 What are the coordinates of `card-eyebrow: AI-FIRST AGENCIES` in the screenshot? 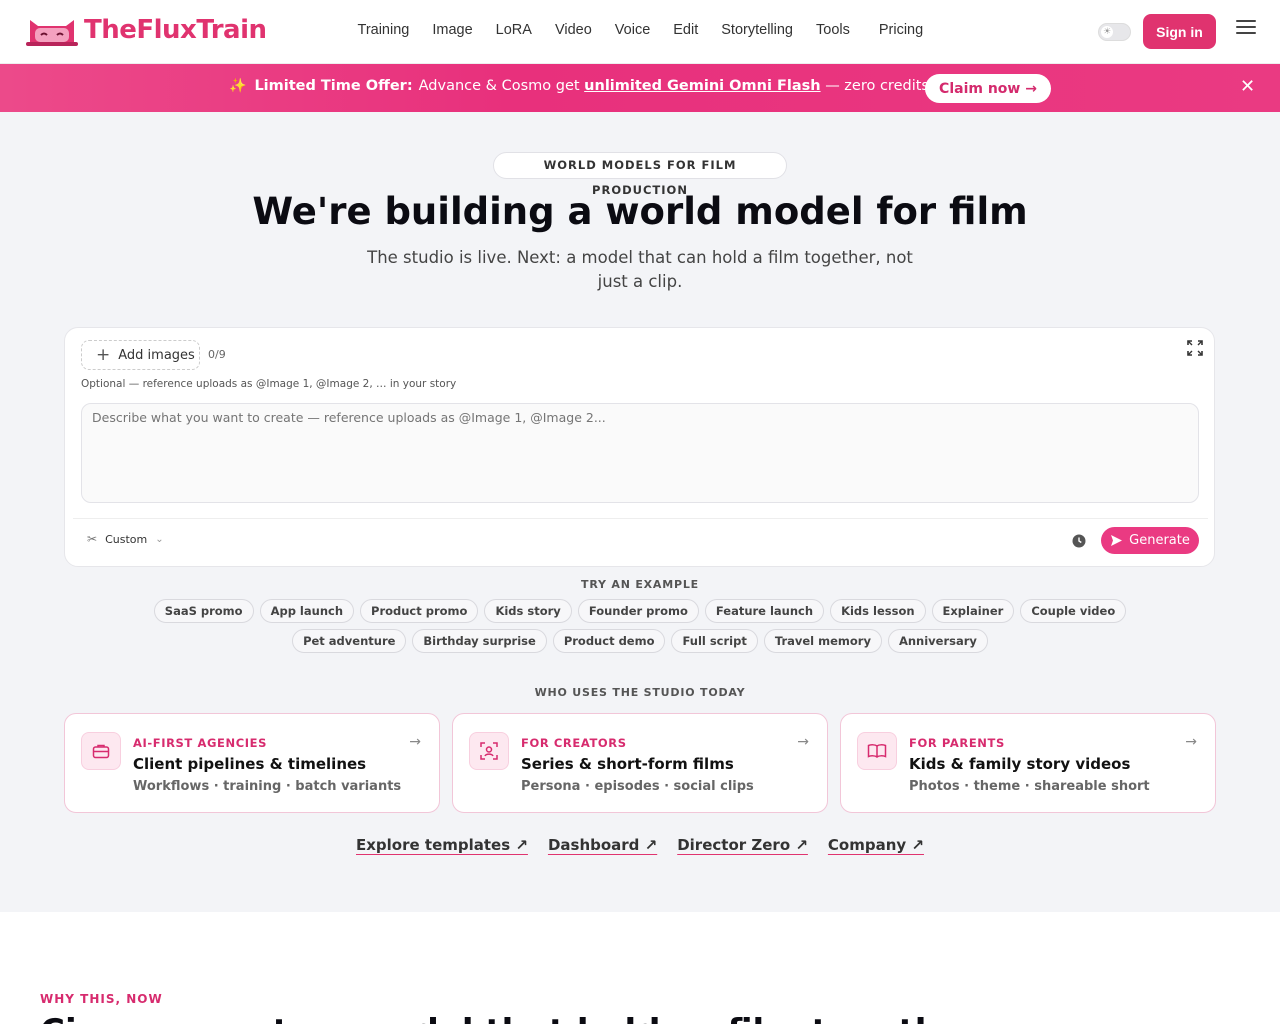 It's located at (200, 743).